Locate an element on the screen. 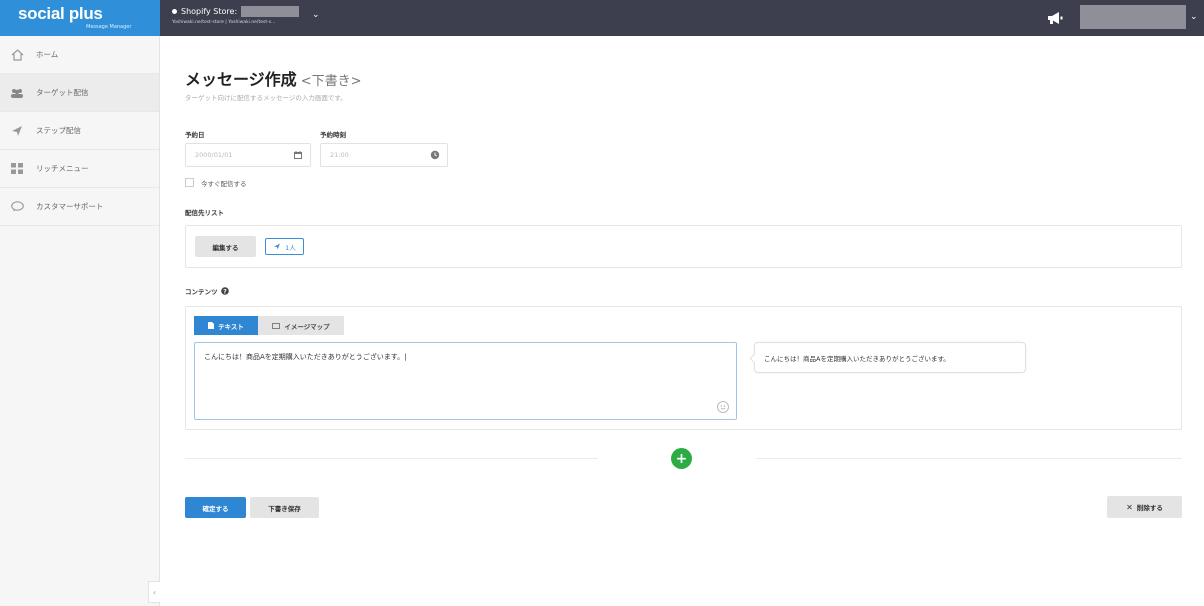 The image size is (1204, 606). user-menu-redacted is located at coordinates (1133, 17).